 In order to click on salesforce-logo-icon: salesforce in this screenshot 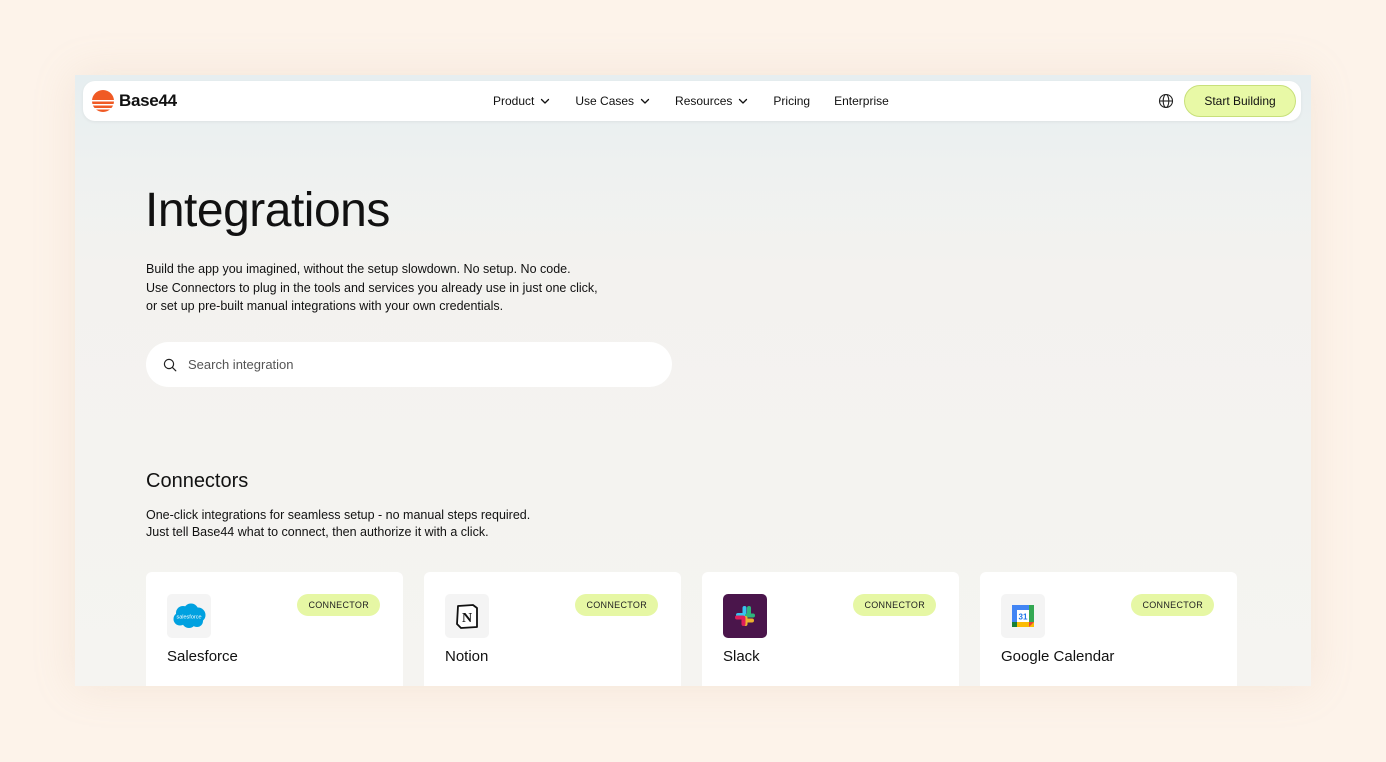, I will do `click(189, 616)`.